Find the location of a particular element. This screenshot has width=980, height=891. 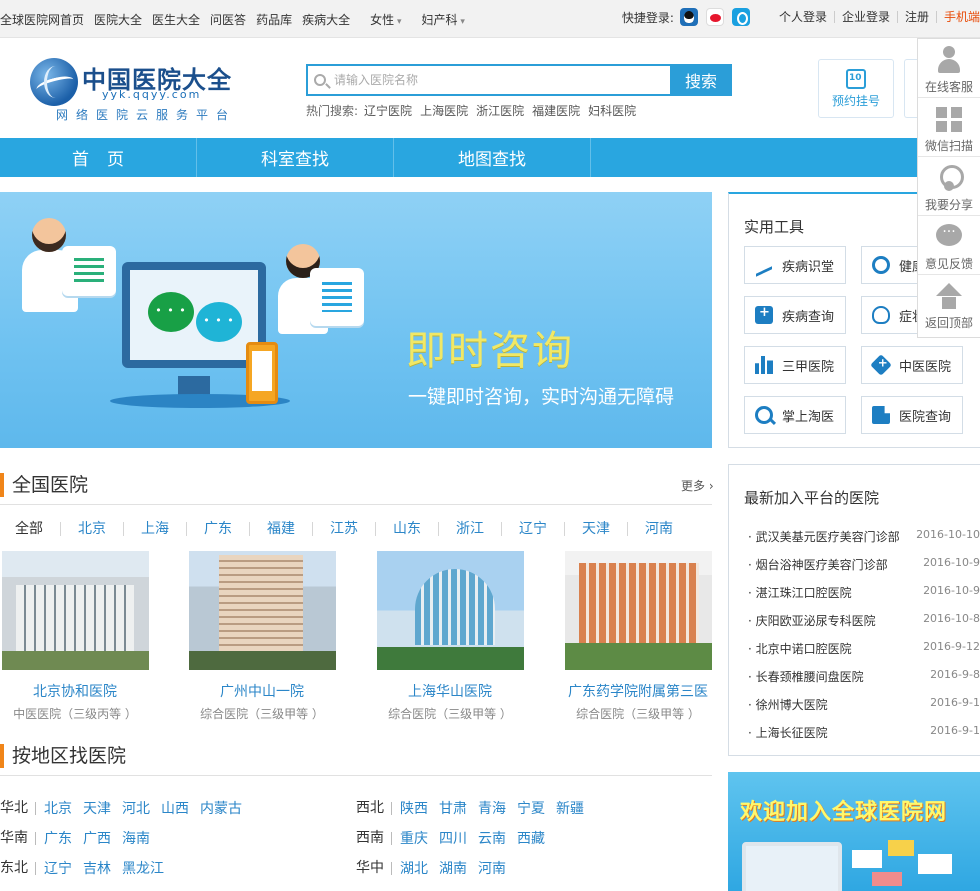

tool-disease-search: 疾病查询 is located at coordinates (795, 315).